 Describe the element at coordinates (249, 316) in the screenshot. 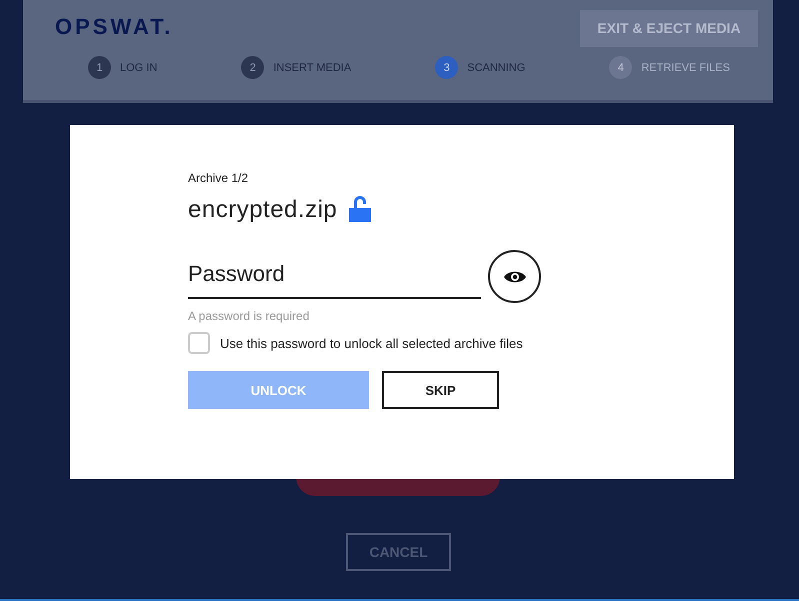

I see `hint-text: A password is required` at that location.